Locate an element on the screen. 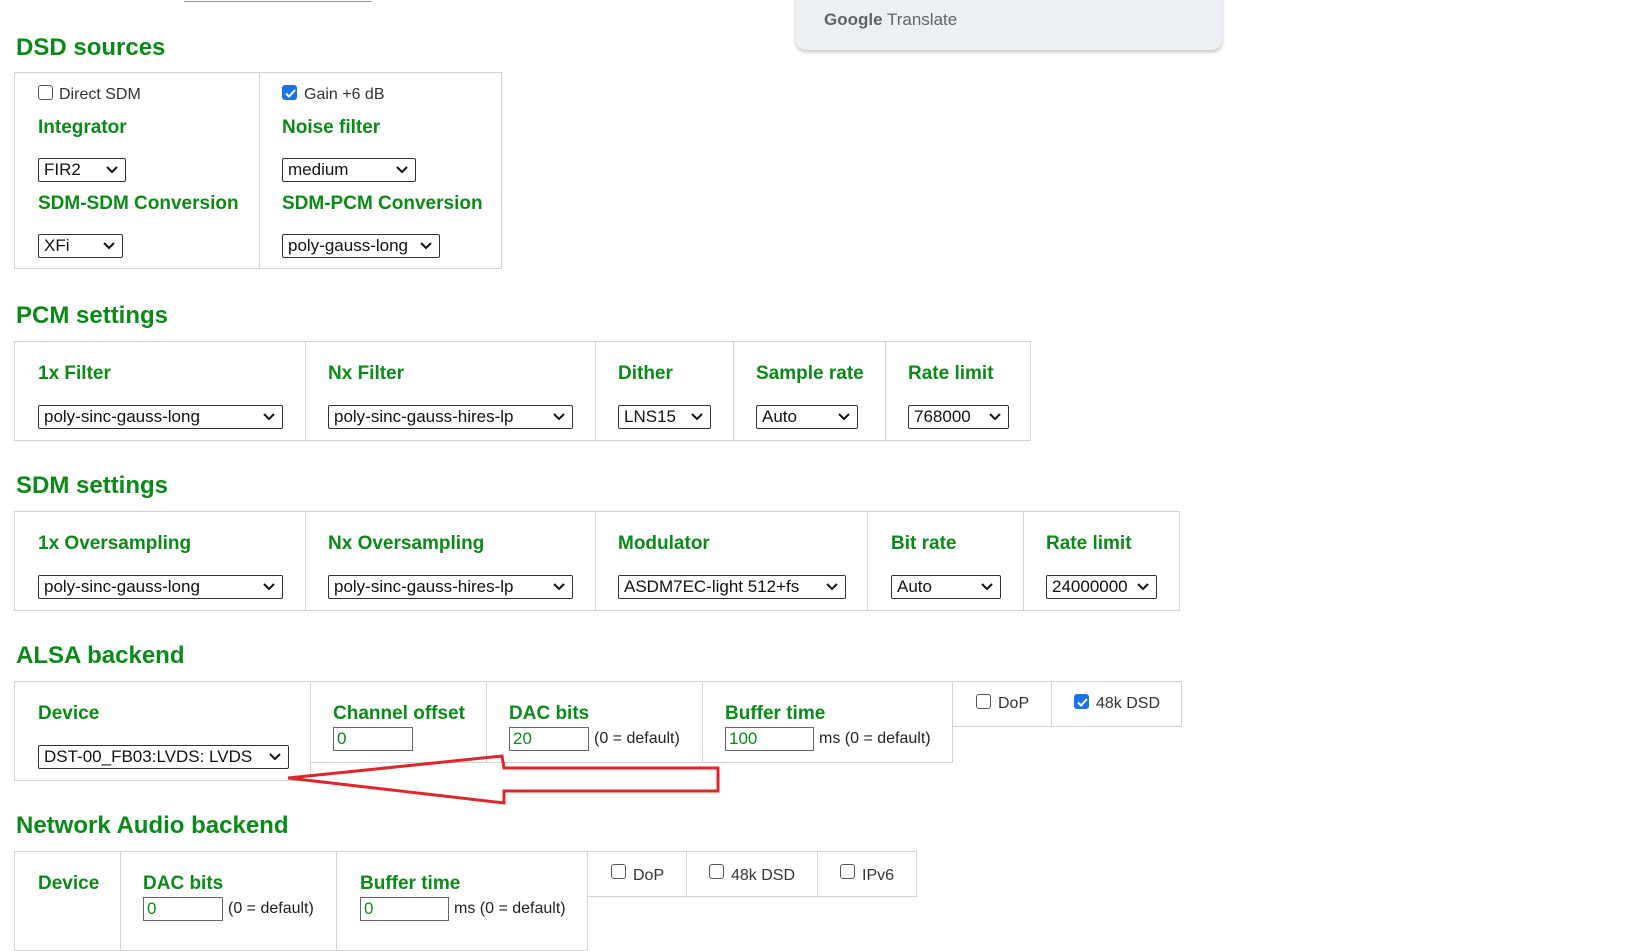  sdm-pcm-value: poly-gauss-long is located at coordinates (348, 245).